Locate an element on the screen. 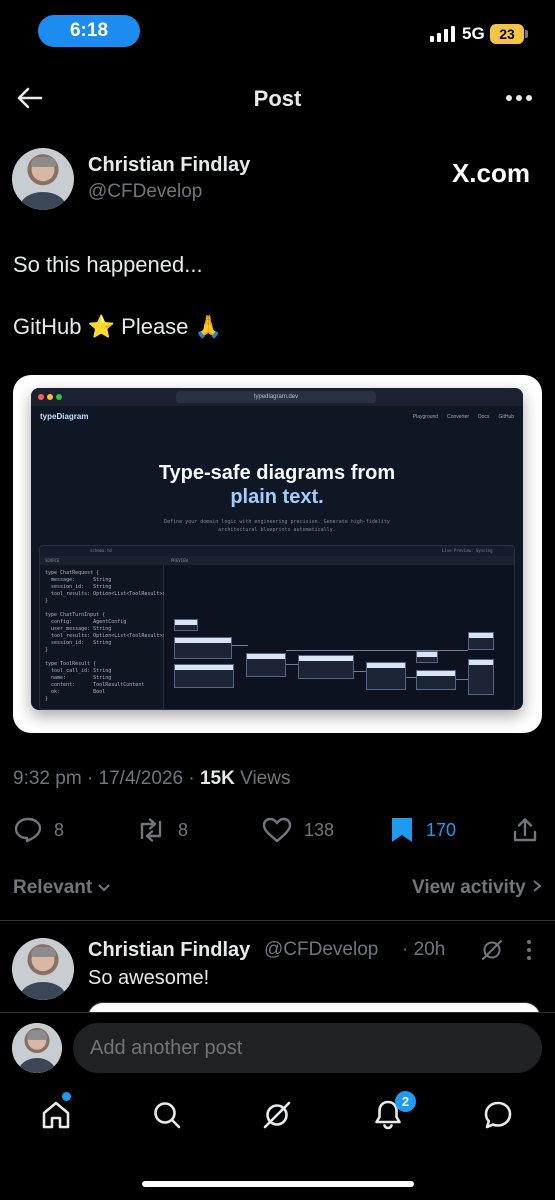 The image size is (555, 1200). hero-title-line-2: plain text. is located at coordinates (277, 497).